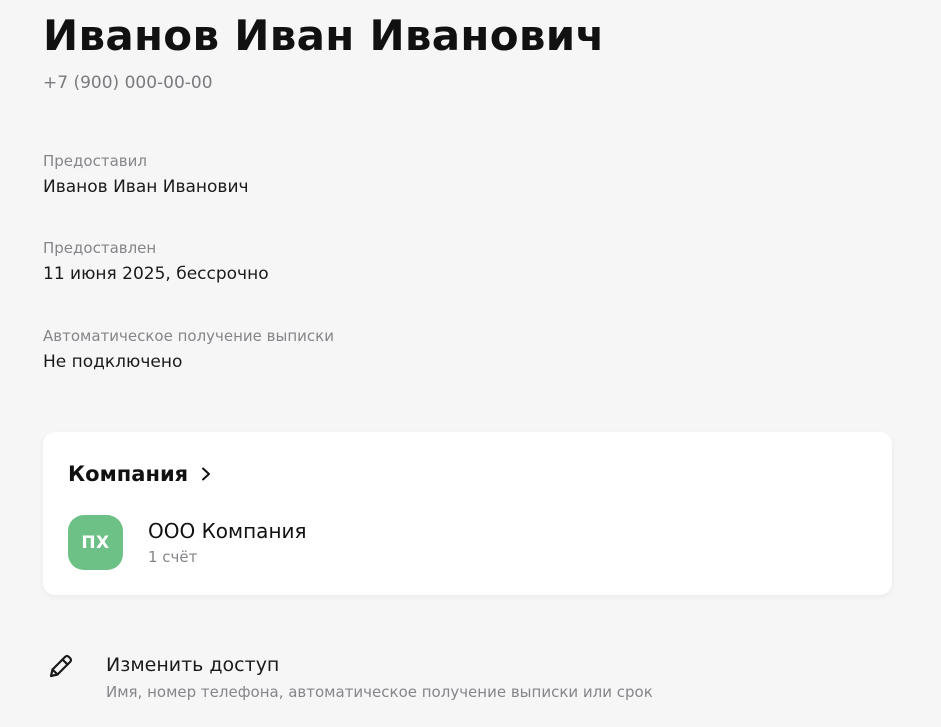  I want to click on chevron-right-icon, so click(206, 474).